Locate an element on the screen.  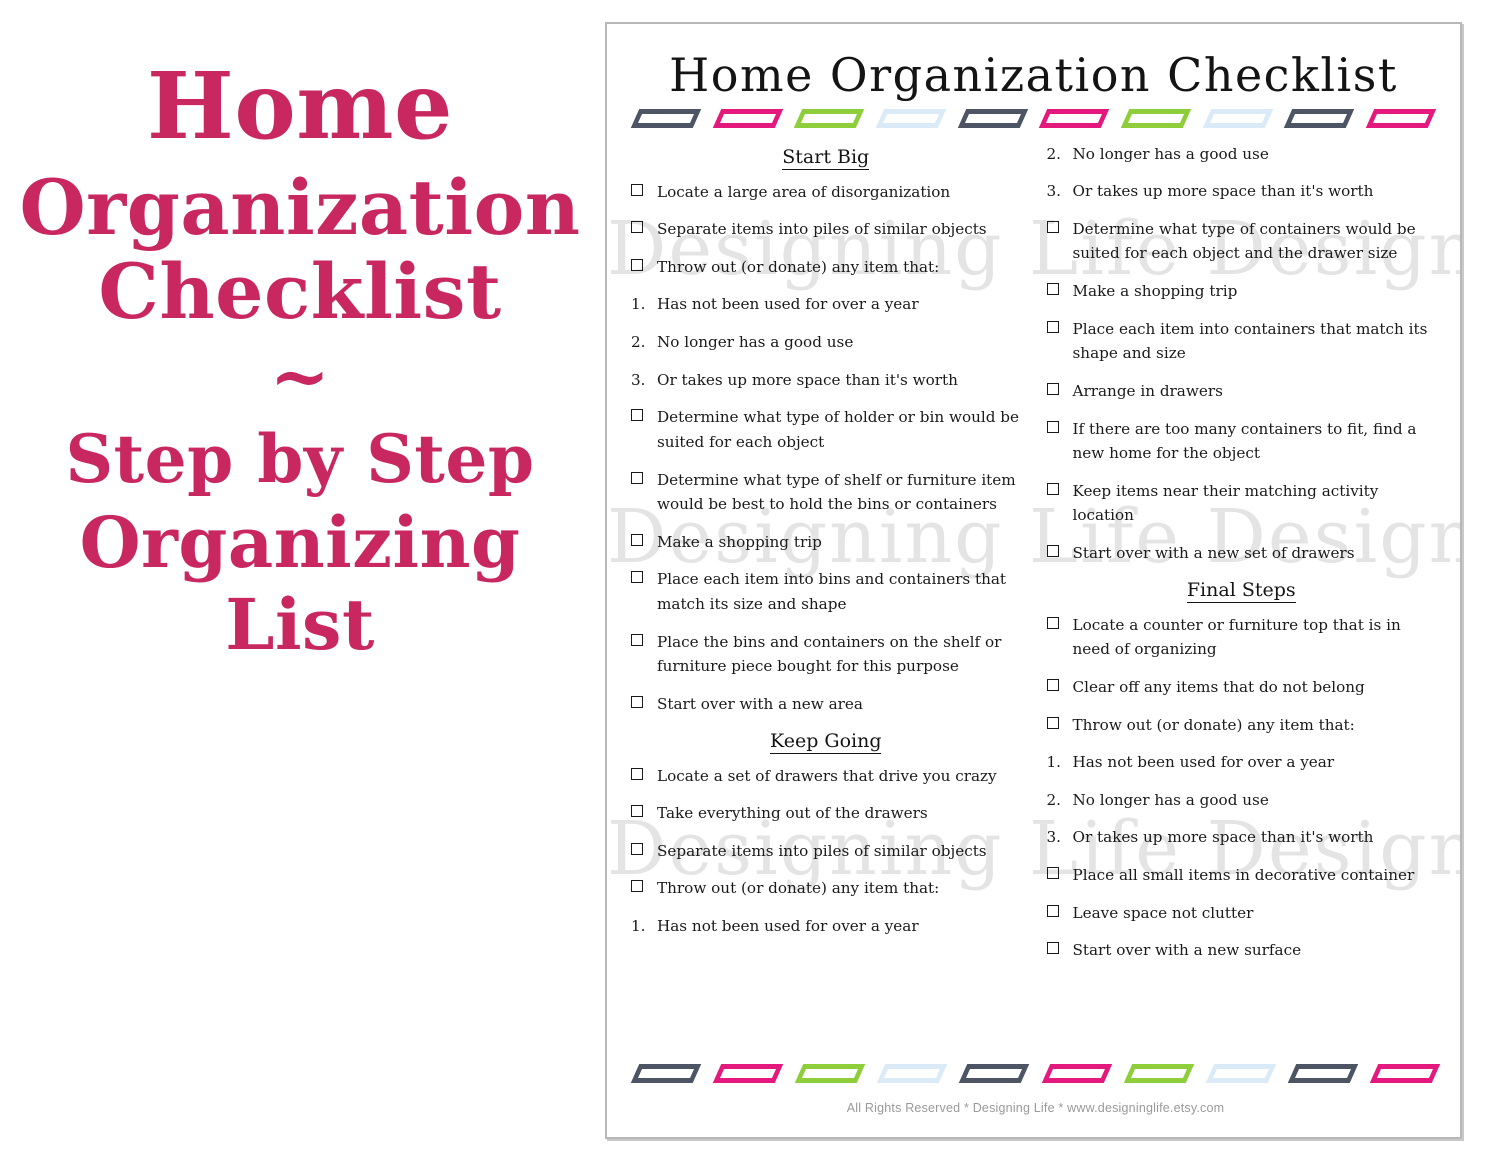
checklist-item-label: Make a shopping trip is located at coordinates (739, 541).